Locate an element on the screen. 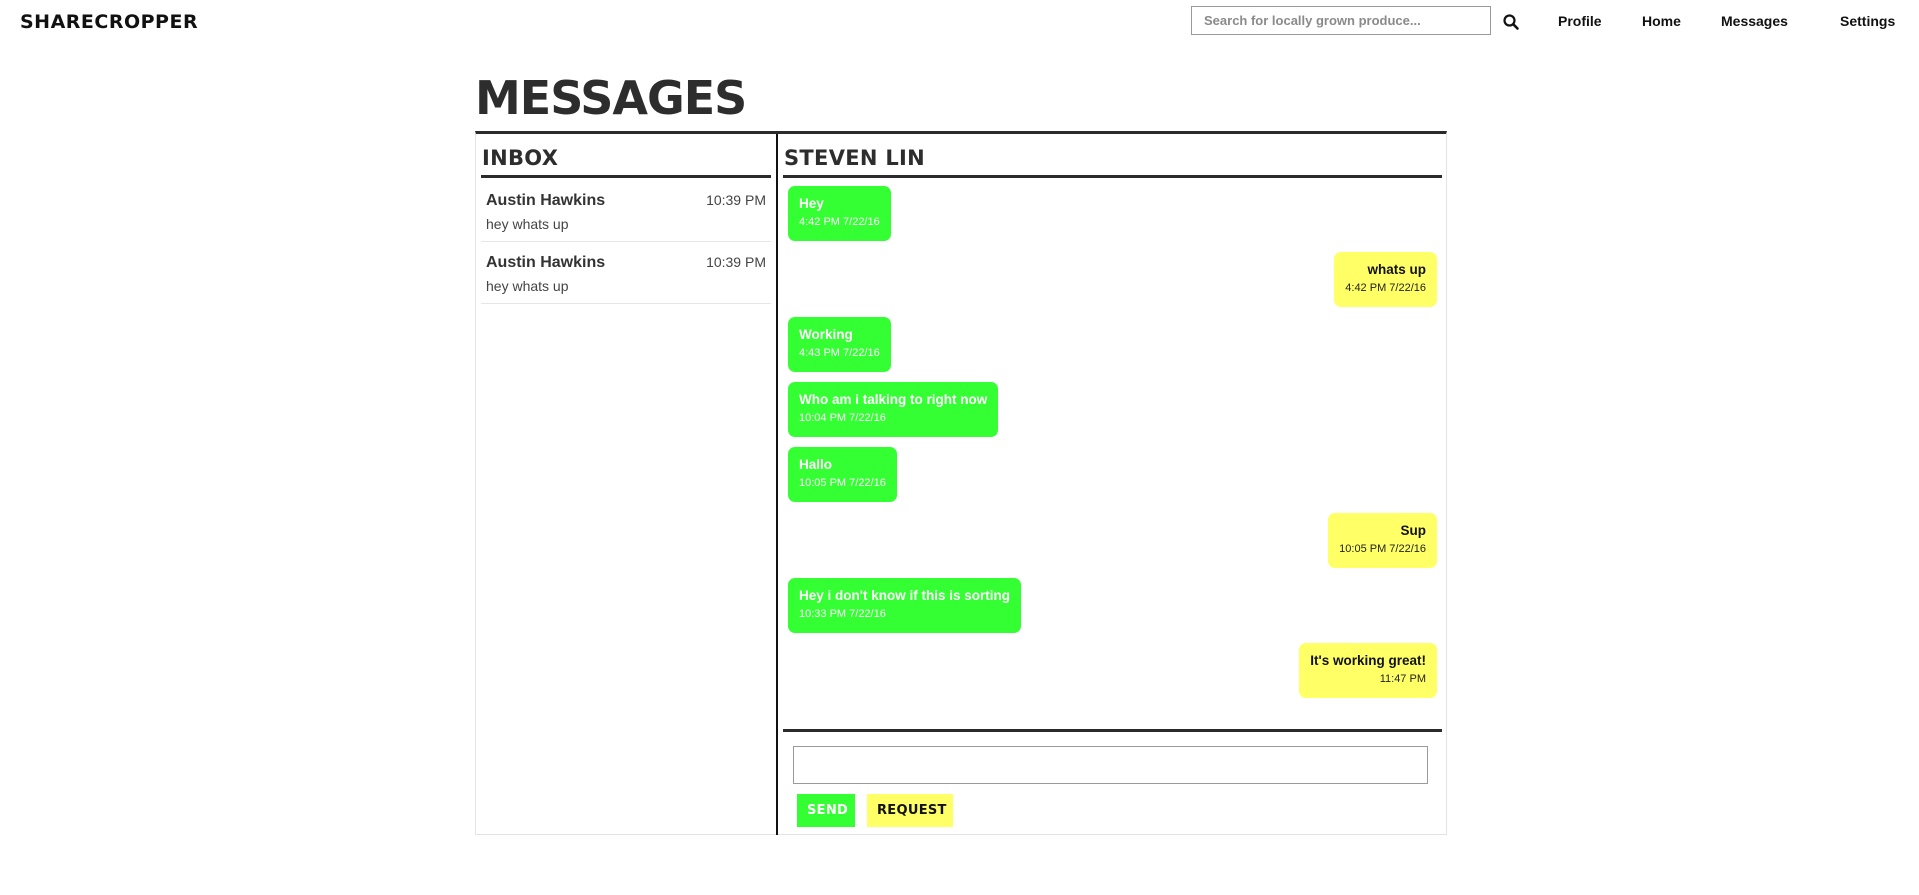 This screenshot has width=1919, height=895. message-time: 10:33 PM 7/22/16 is located at coordinates (842, 614).